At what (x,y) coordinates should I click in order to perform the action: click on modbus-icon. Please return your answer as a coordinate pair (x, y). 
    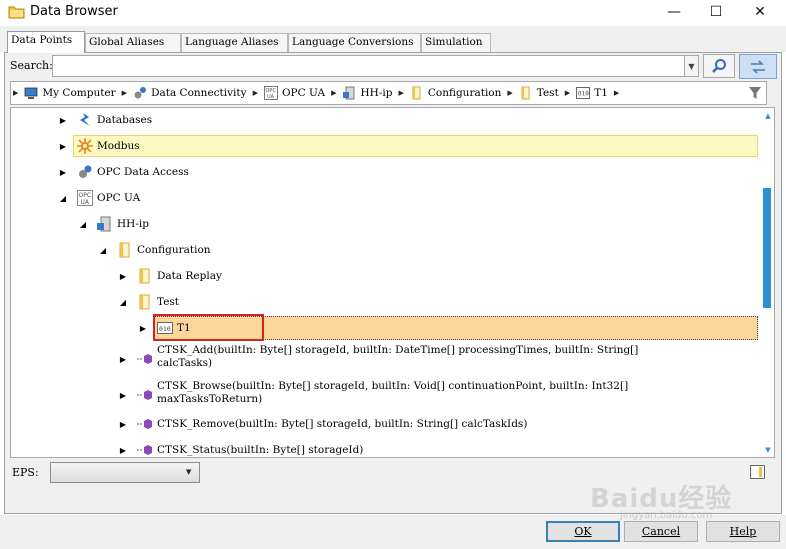
    Looking at the image, I should click on (85, 146).